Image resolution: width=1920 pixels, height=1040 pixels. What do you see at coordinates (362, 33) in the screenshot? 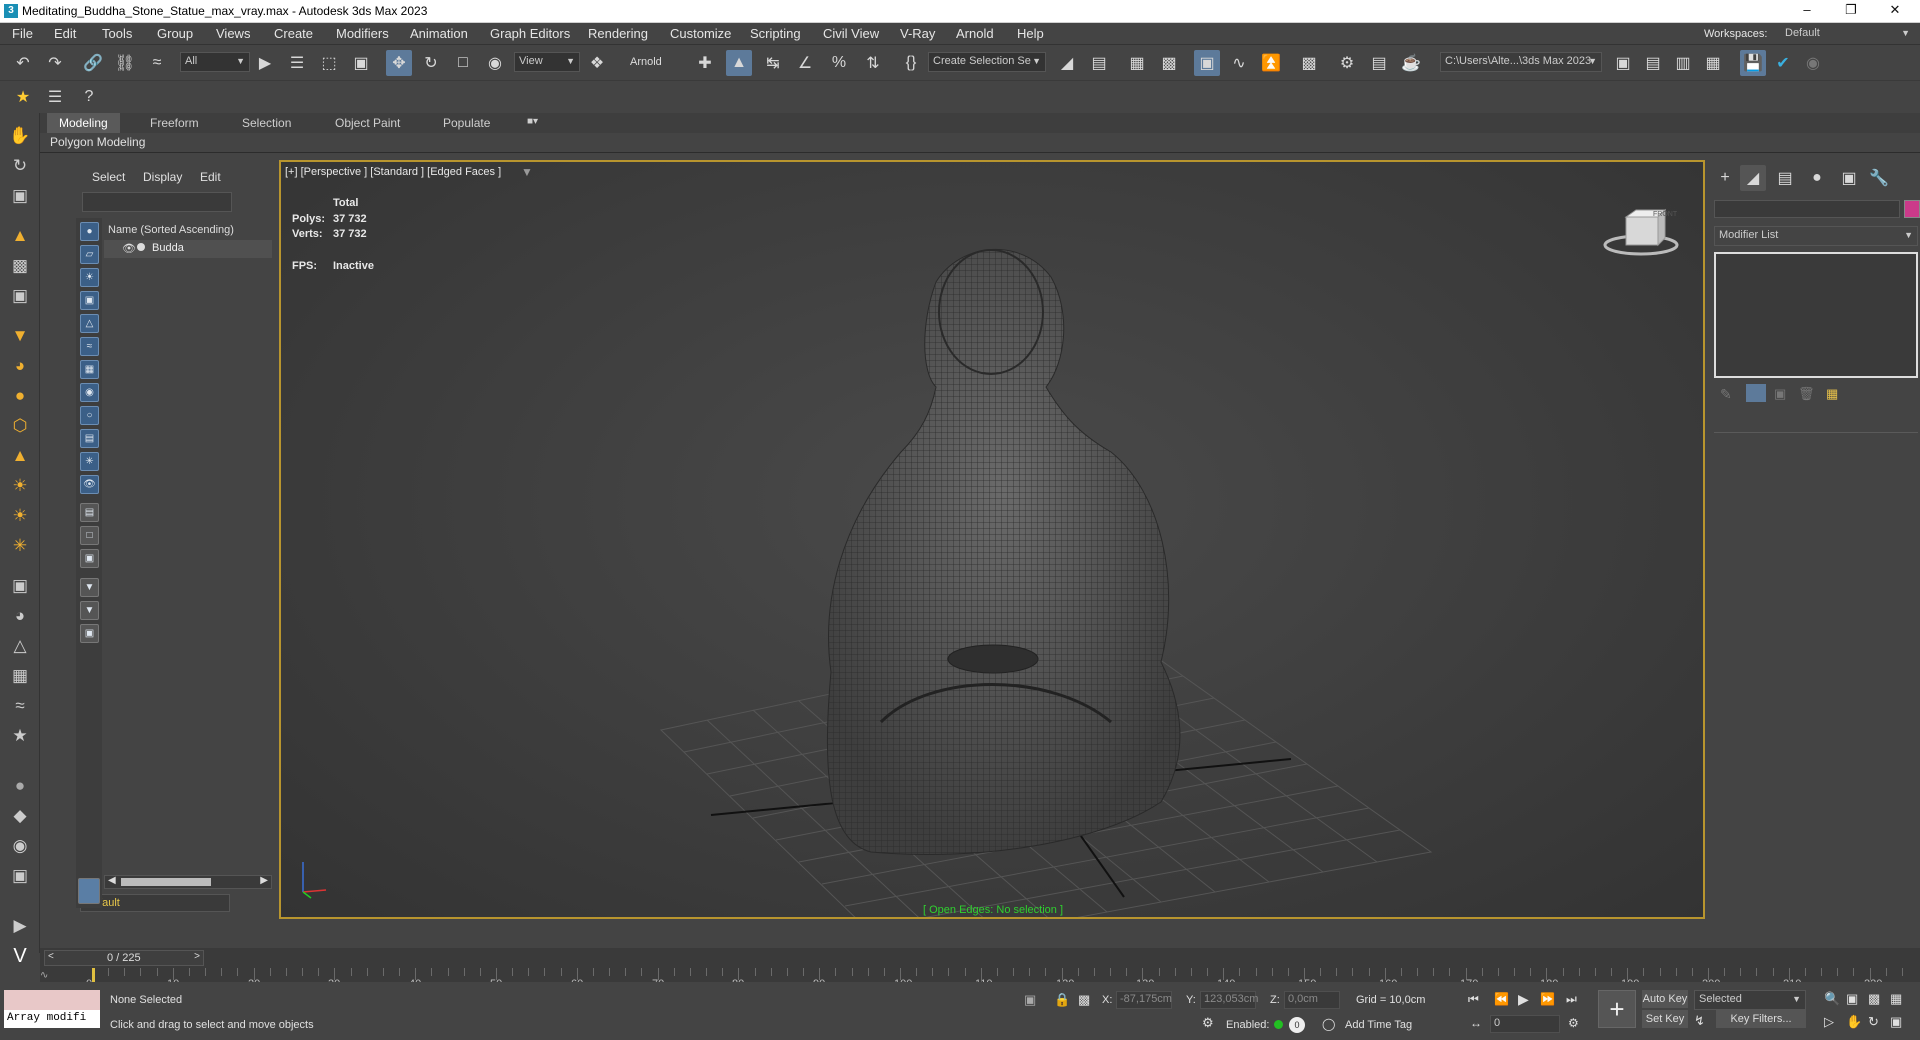
I see `menu-modifiers: Modifiers` at bounding box center [362, 33].